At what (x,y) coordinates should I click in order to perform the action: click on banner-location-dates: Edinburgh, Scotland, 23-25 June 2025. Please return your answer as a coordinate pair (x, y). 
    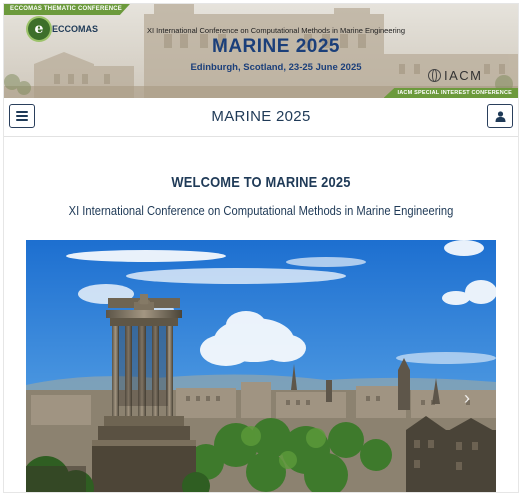
    Looking at the image, I should click on (276, 67).